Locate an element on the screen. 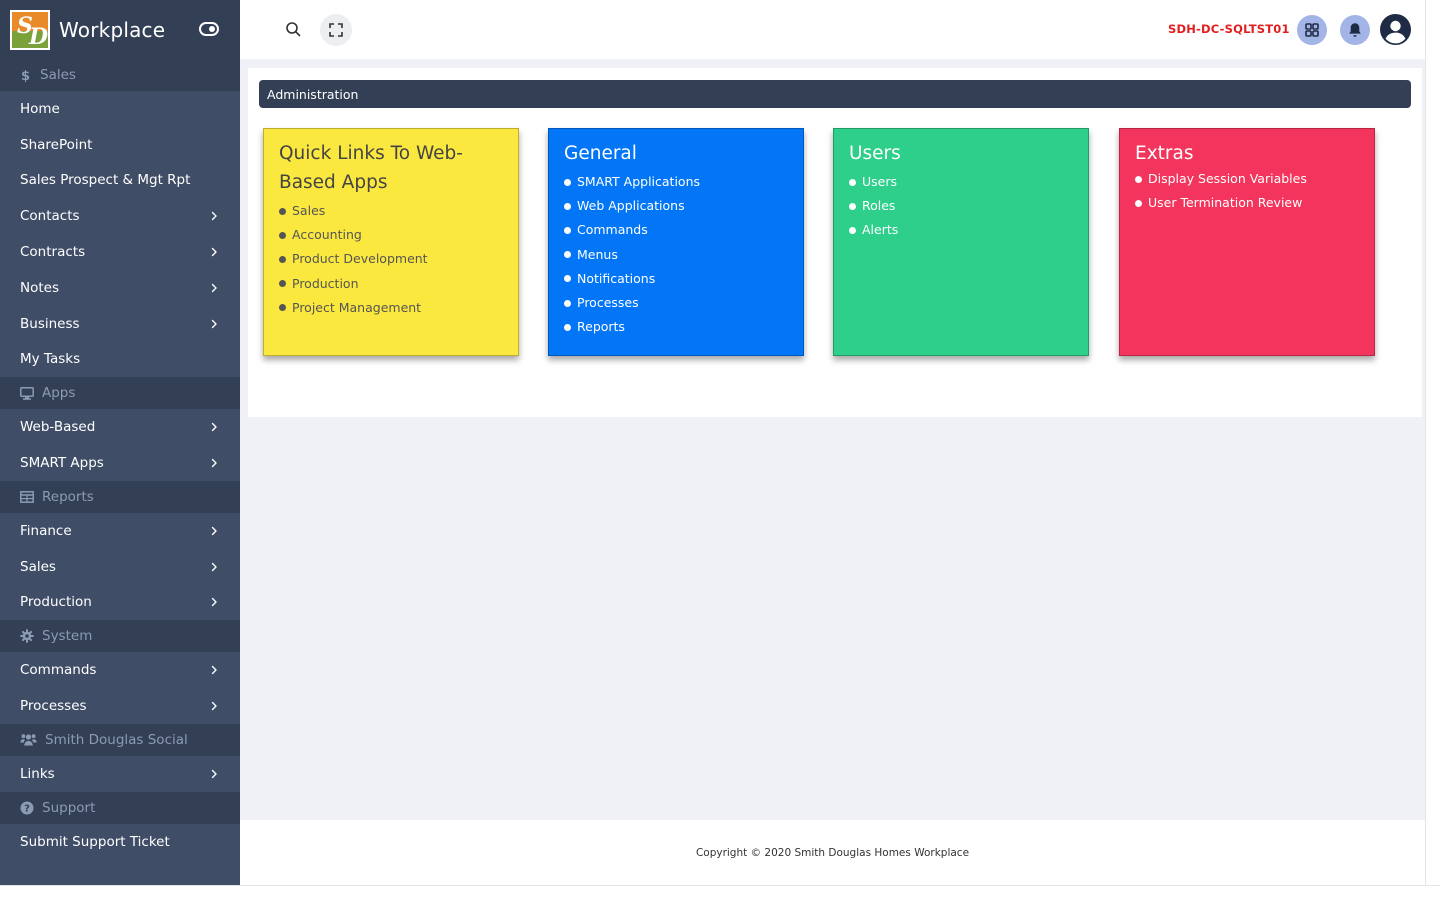 The height and width of the screenshot is (900, 1440). card-link: Users is located at coordinates (961, 182).